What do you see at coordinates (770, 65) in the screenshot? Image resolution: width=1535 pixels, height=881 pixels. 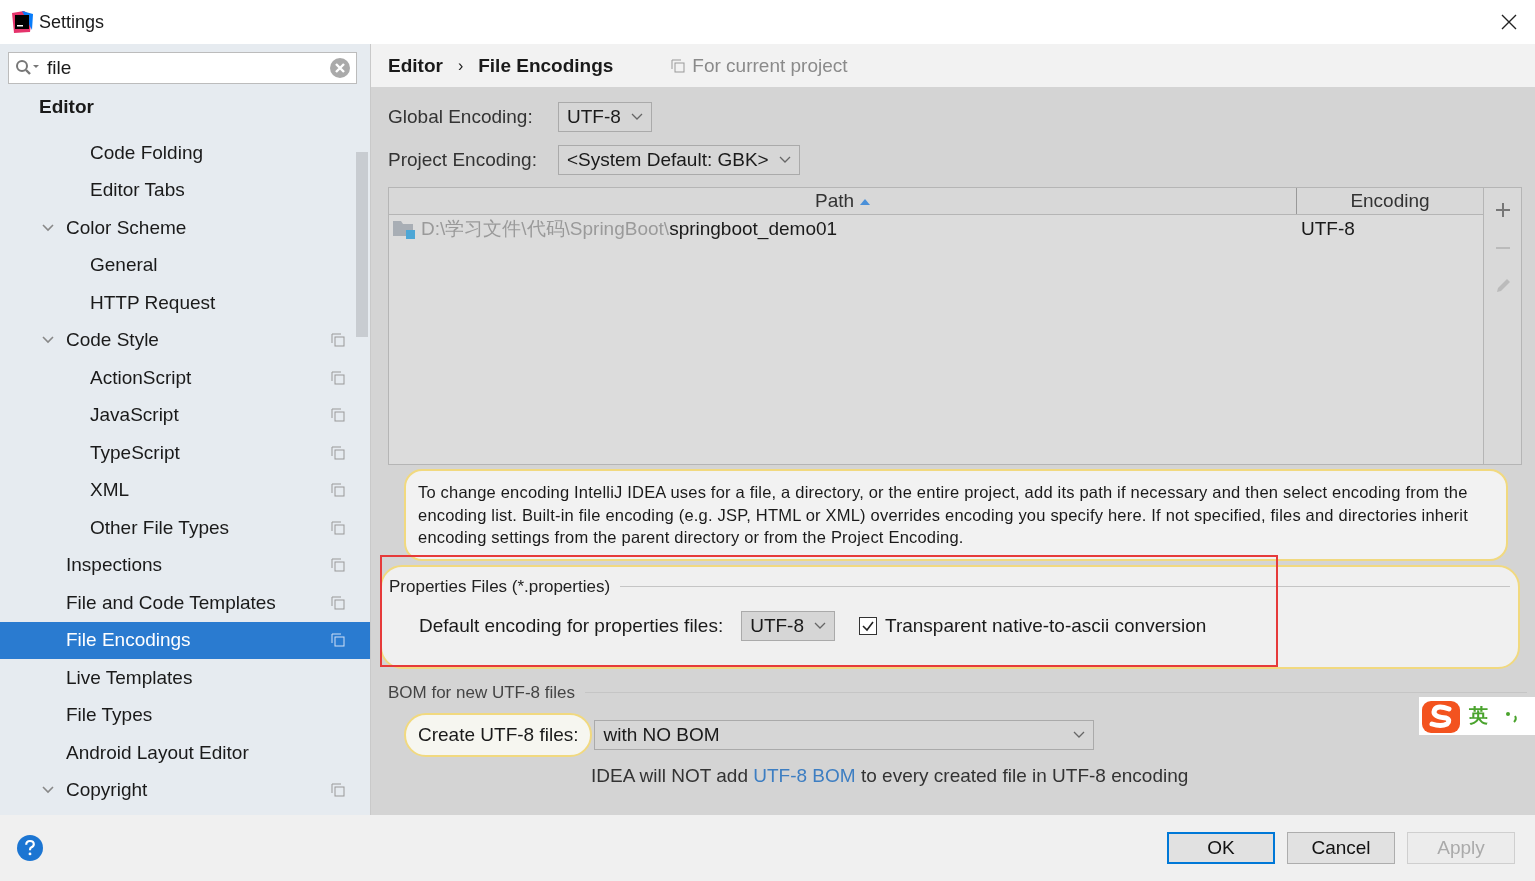 I see `scope-label: For current project` at bounding box center [770, 65].